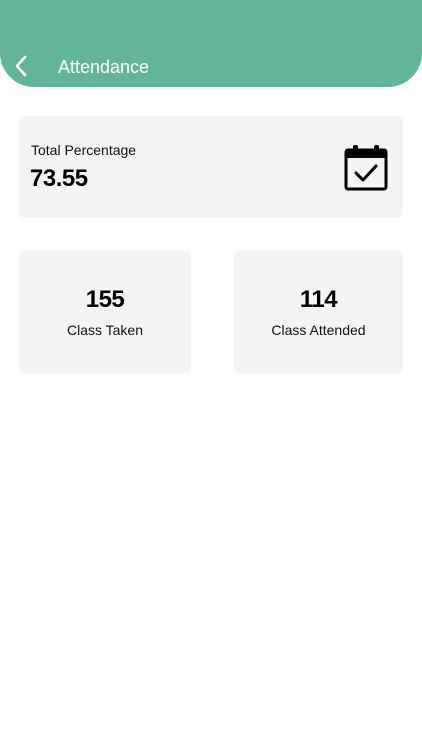 This screenshot has height=750, width=422. What do you see at coordinates (84, 150) in the screenshot?
I see `total-percentage-label: Total Percentage` at bounding box center [84, 150].